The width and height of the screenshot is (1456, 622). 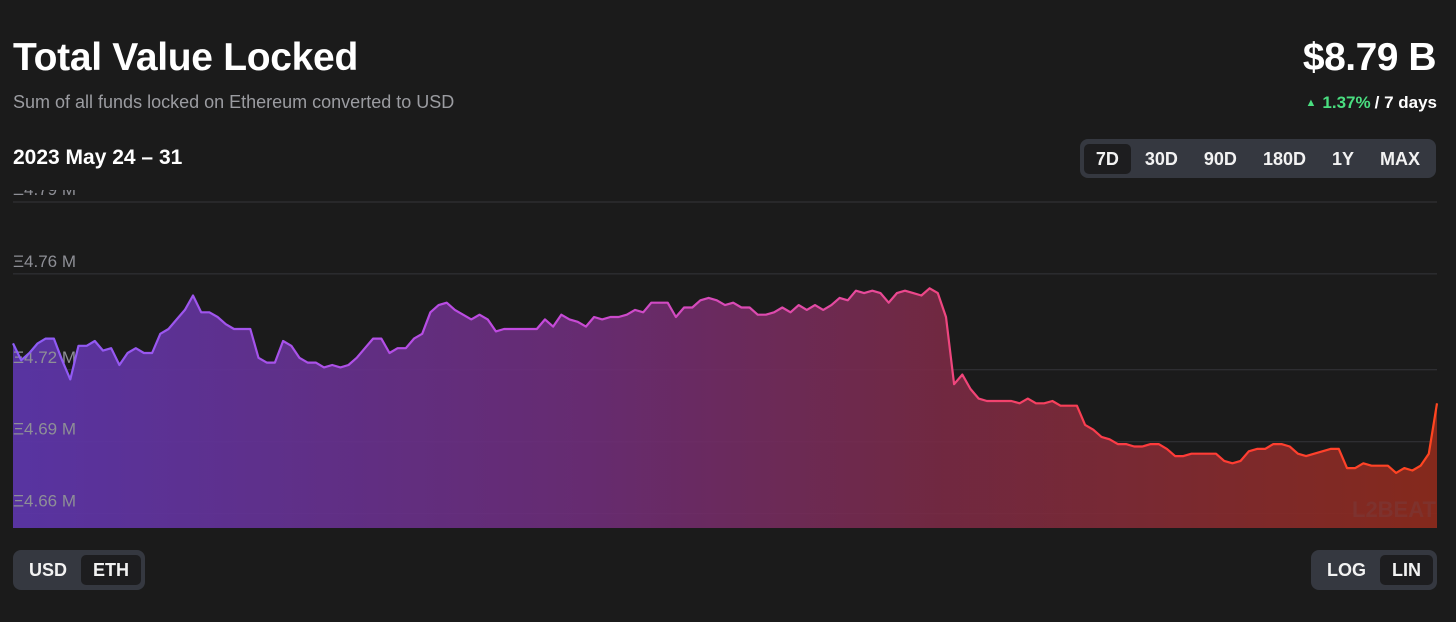 I want to click on currency-option-usd: USD, so click(x=48, y=570).